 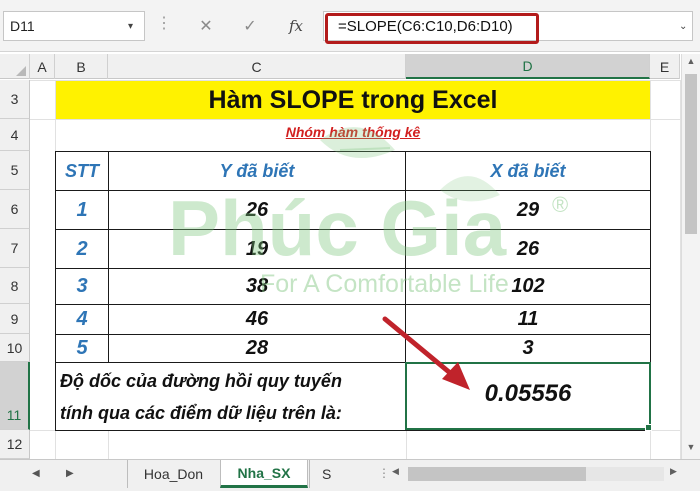 What do you see at coordinates (257, 66) in the screenshot?
I see `column-header-c: C` at bounding box center [257, 66].